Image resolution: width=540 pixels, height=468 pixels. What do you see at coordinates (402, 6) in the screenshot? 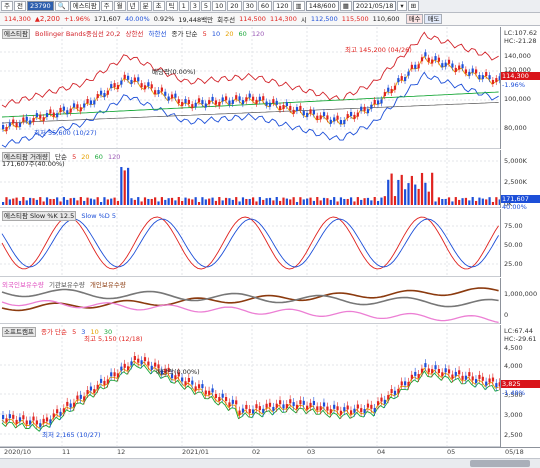
I see `date-picker-icon: ▾` at bounding box center [402, 6].